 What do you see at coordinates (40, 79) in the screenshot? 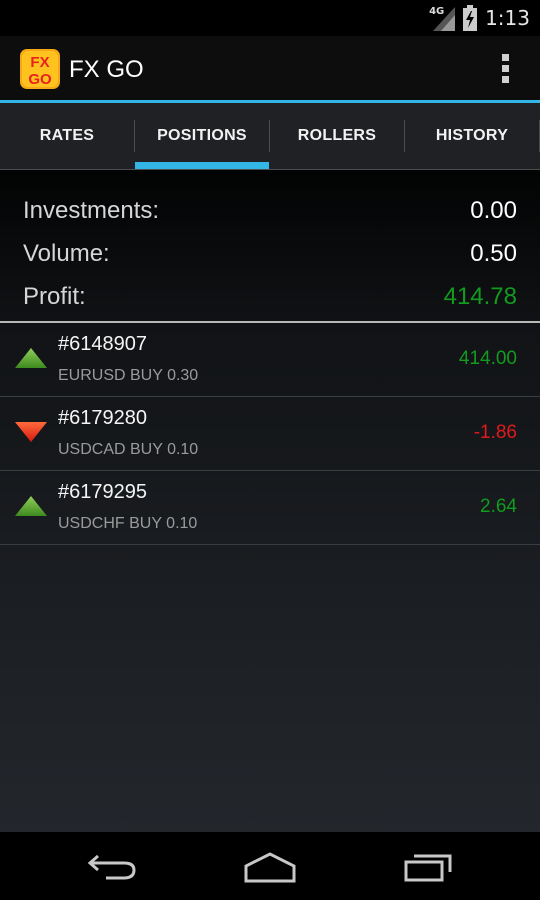
I see `logo-text-bottom: GO` at bounding box center [40, 79].